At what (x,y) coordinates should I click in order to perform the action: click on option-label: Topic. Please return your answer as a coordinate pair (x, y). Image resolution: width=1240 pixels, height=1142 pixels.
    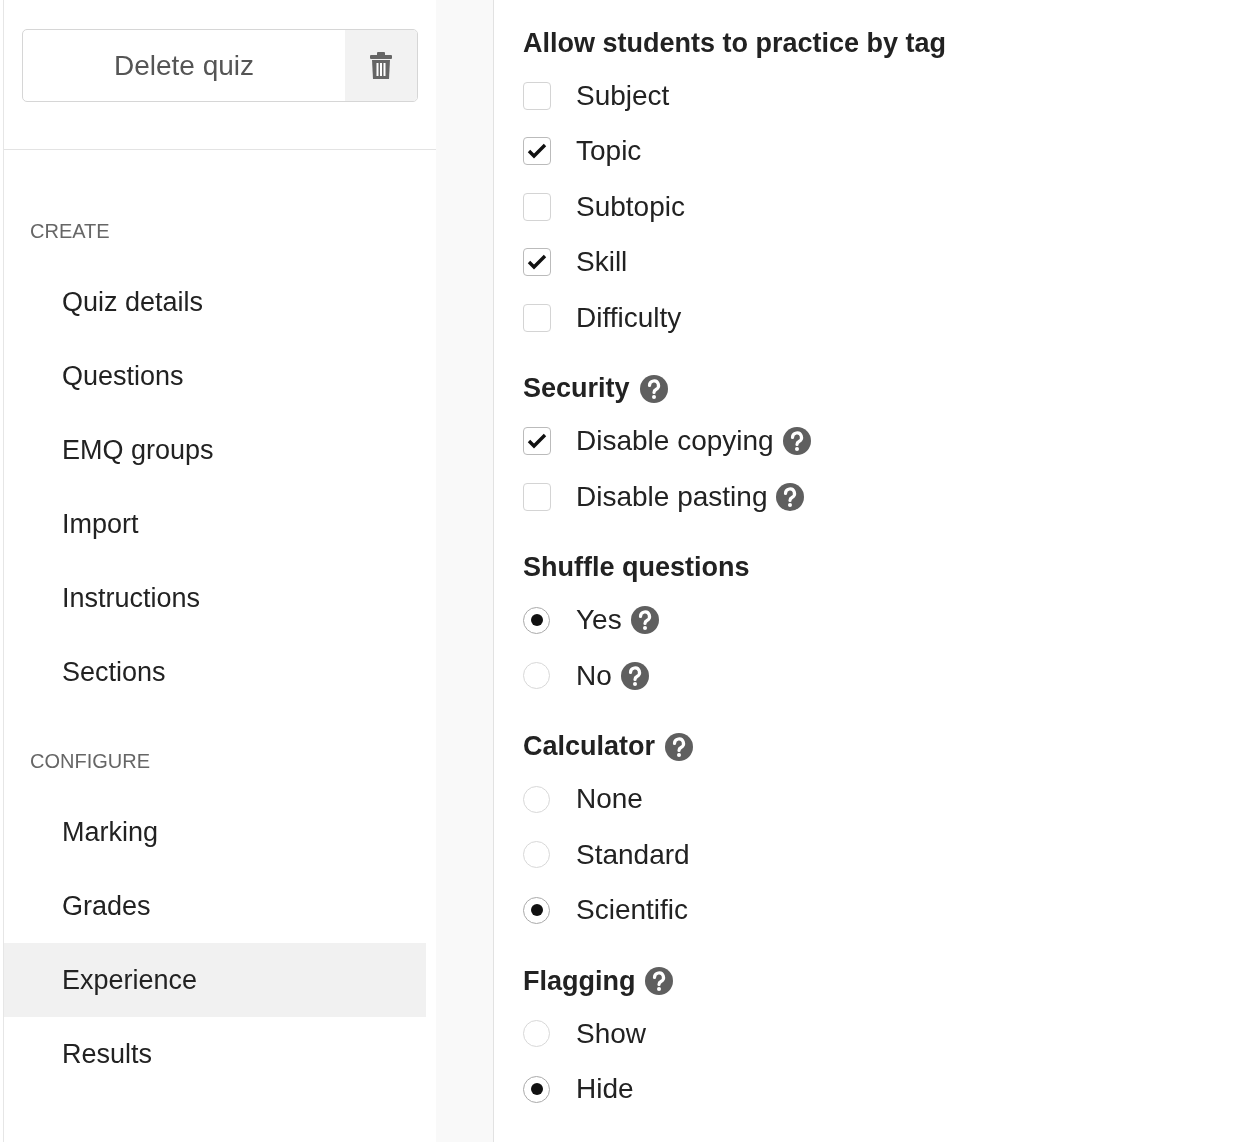
    Looking at the image, I should click on (609, 151).